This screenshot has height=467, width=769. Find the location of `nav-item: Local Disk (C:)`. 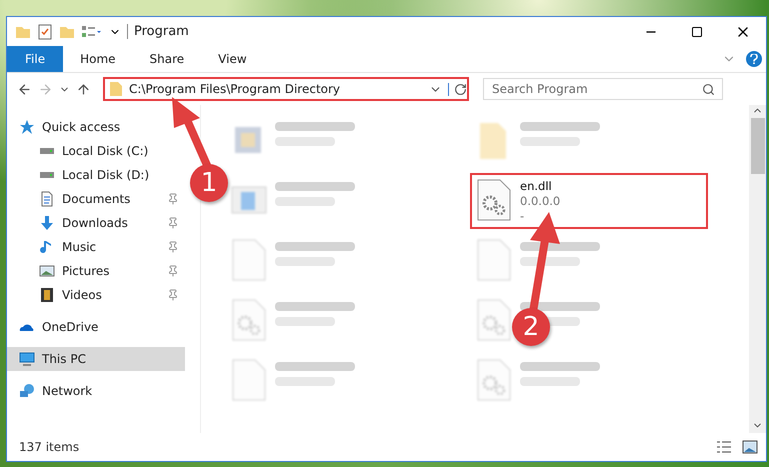

nav-item: Local Disk (C:) is located at coordinates (96, 151).